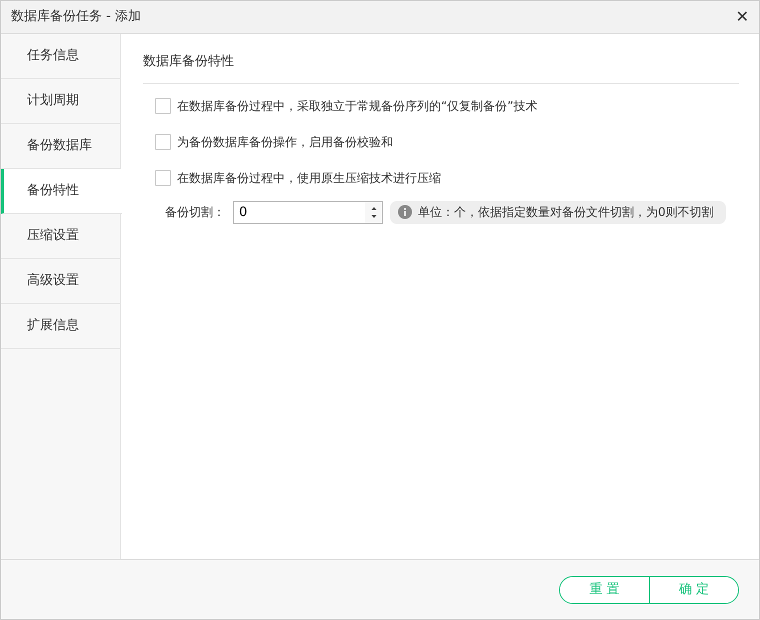  I want to click on checkbox-label: 在数据库备份过程中，采取独立于常规备份序列的“仅复制备份”技术, so click(357, 106).